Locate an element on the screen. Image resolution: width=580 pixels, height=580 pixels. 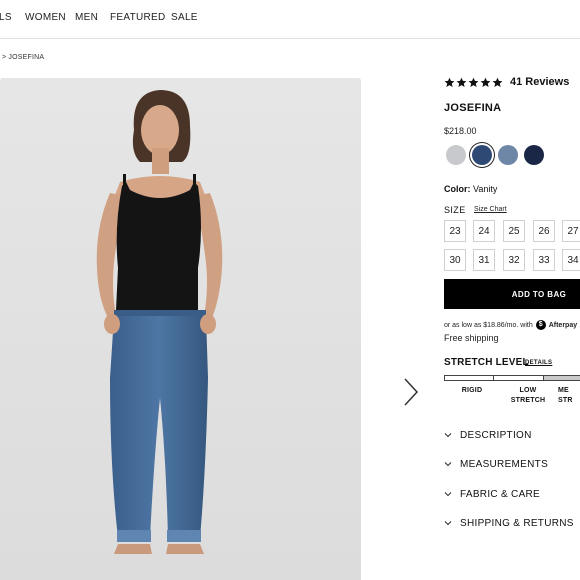
rating-stars is located at coordinates (473, 82).